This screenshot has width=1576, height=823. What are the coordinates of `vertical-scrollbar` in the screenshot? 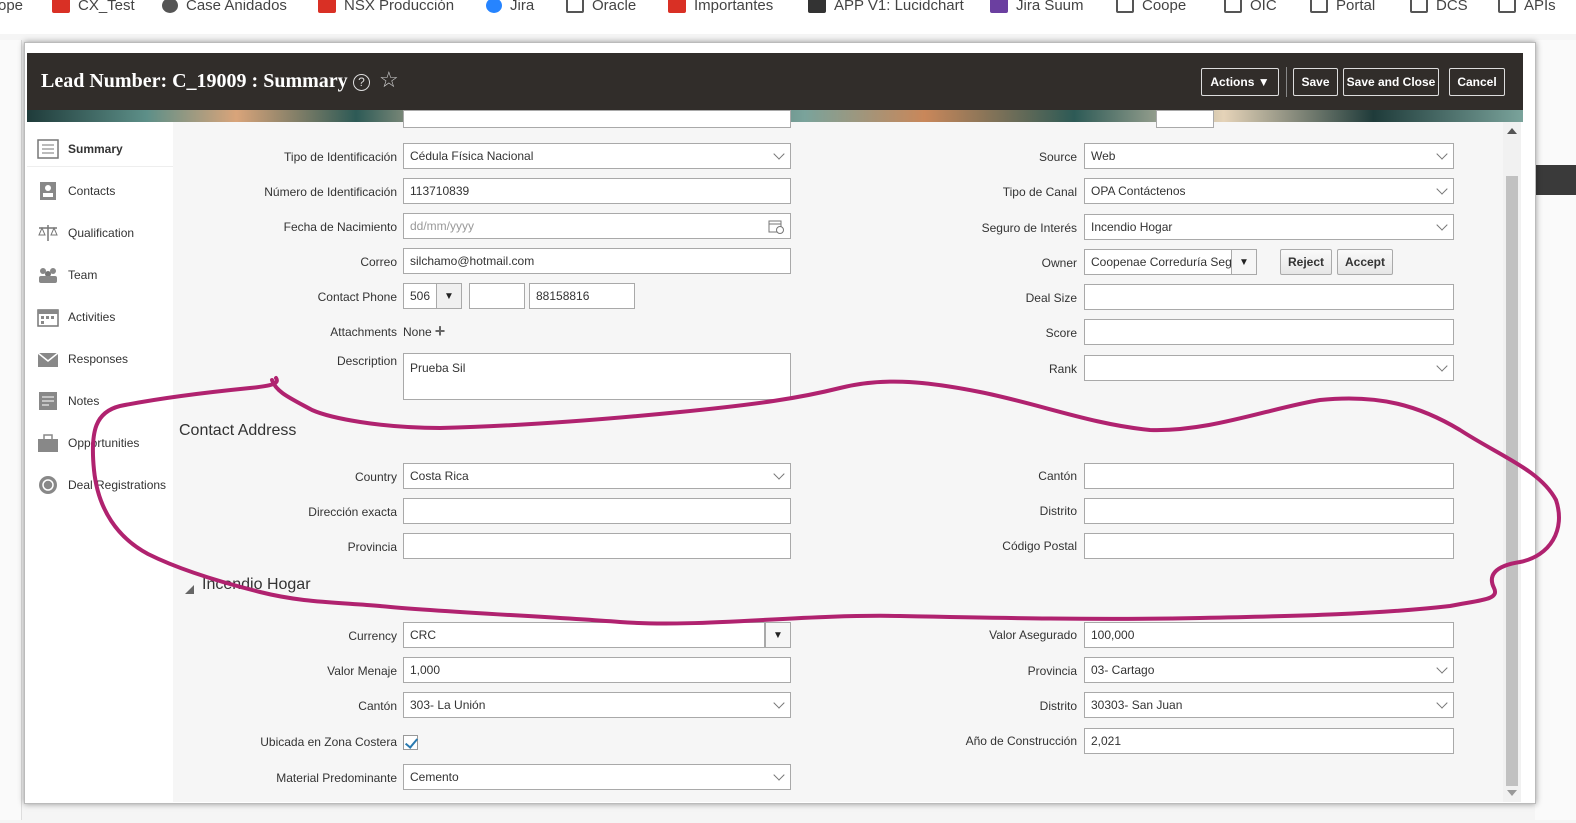 It's located at (1512, 462).